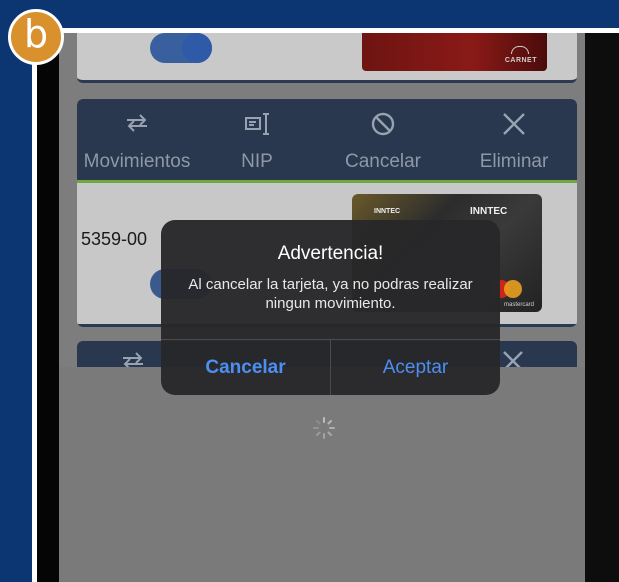 Image resolution: width=619 pixels, height=582 pixels. I want to click on alert-title: Advertencia!, so click(330, 253).